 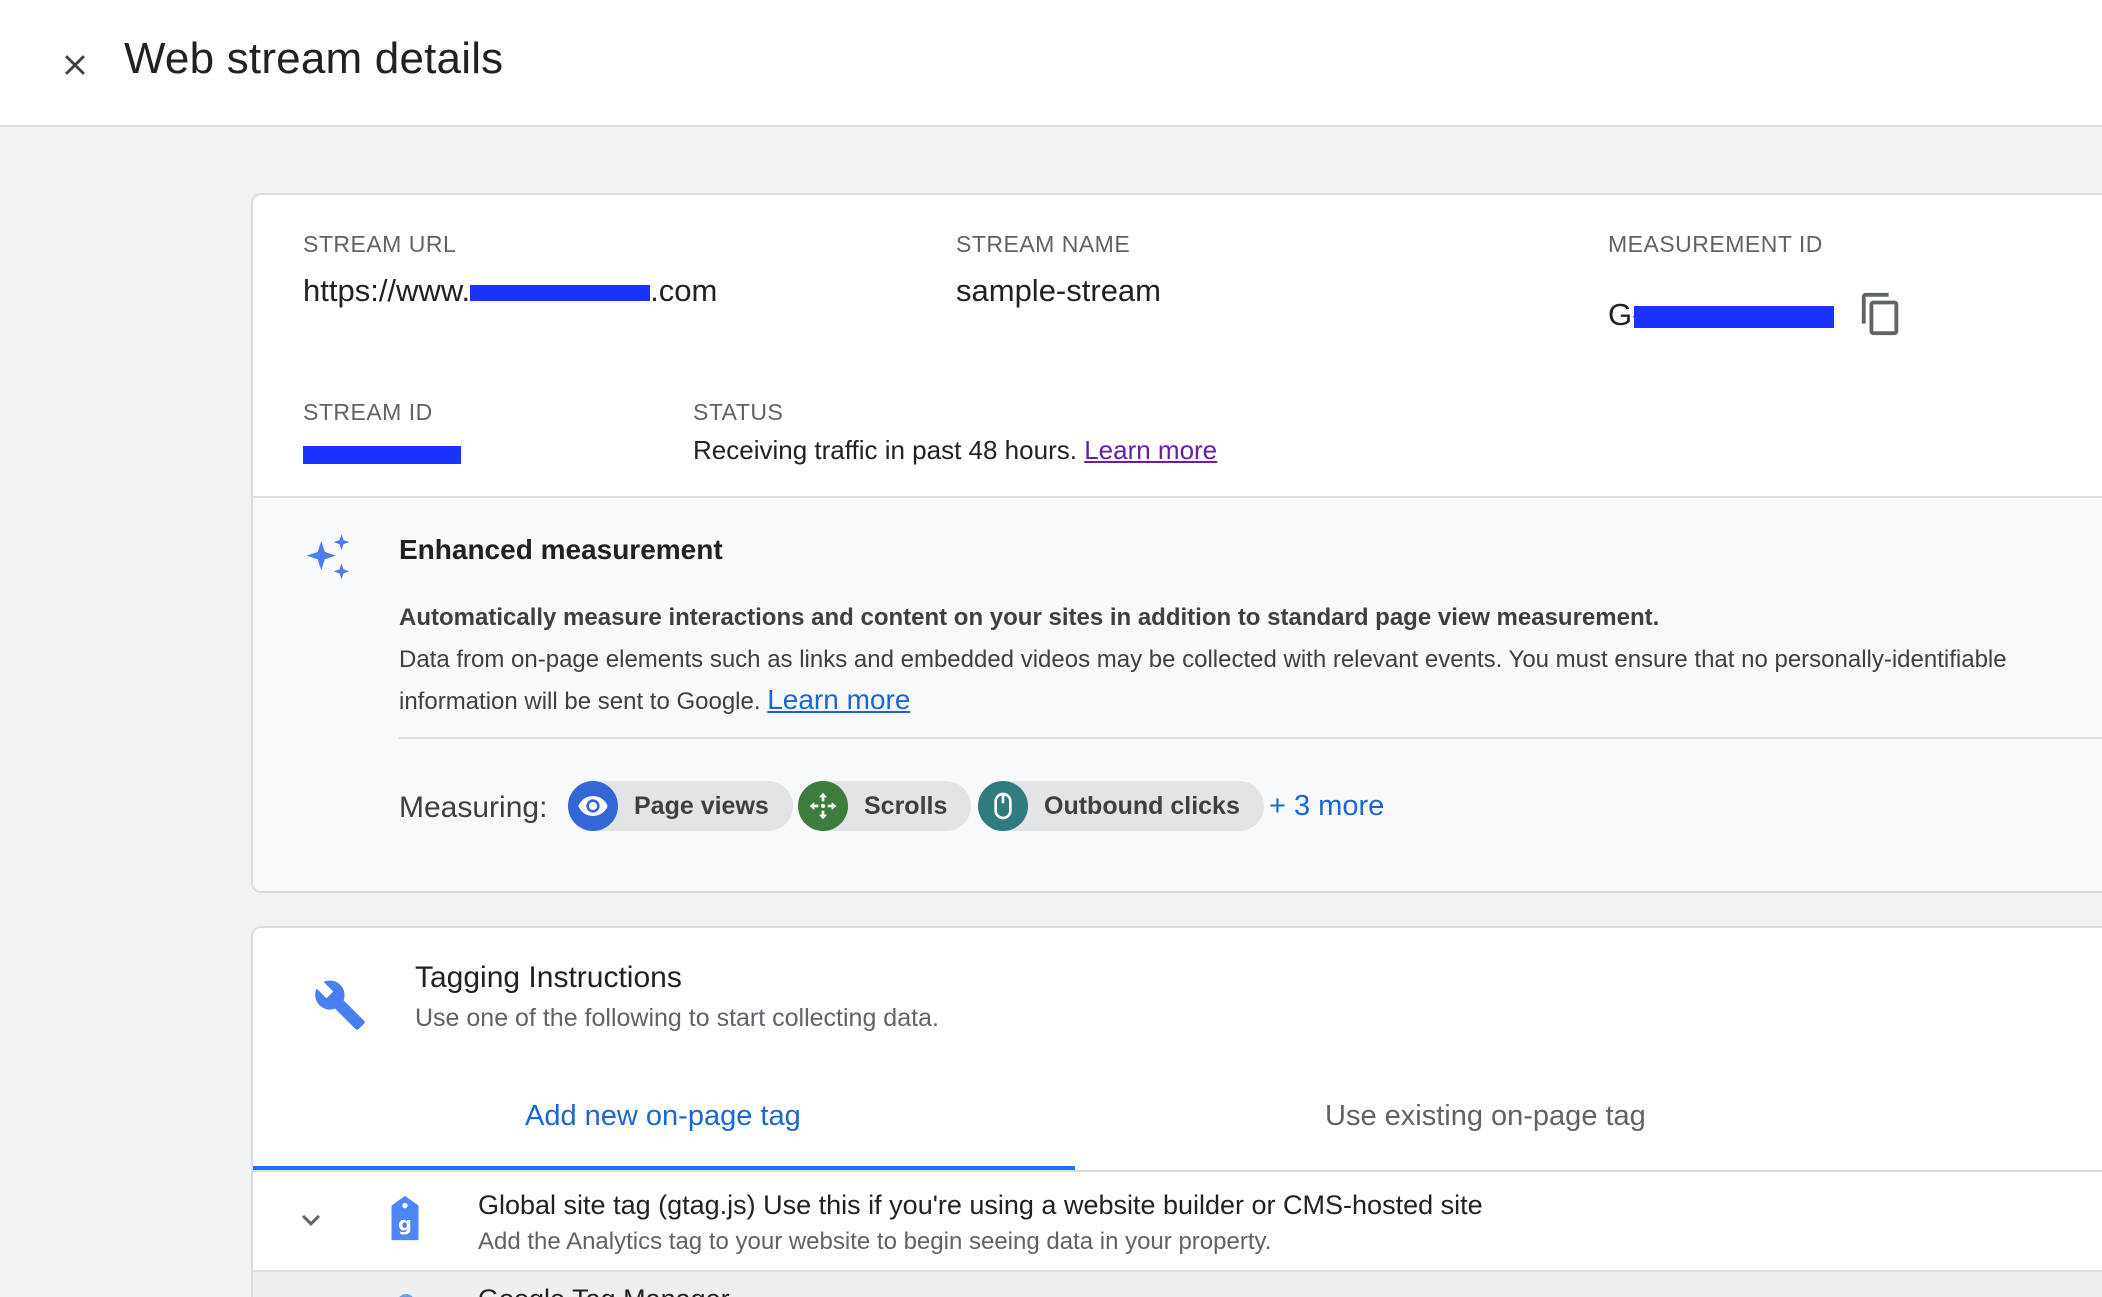 What do you see at coordinates (906, 805) in the screenshot?
I see `chip-label: Scrolls` at bounding box center [906, 805].